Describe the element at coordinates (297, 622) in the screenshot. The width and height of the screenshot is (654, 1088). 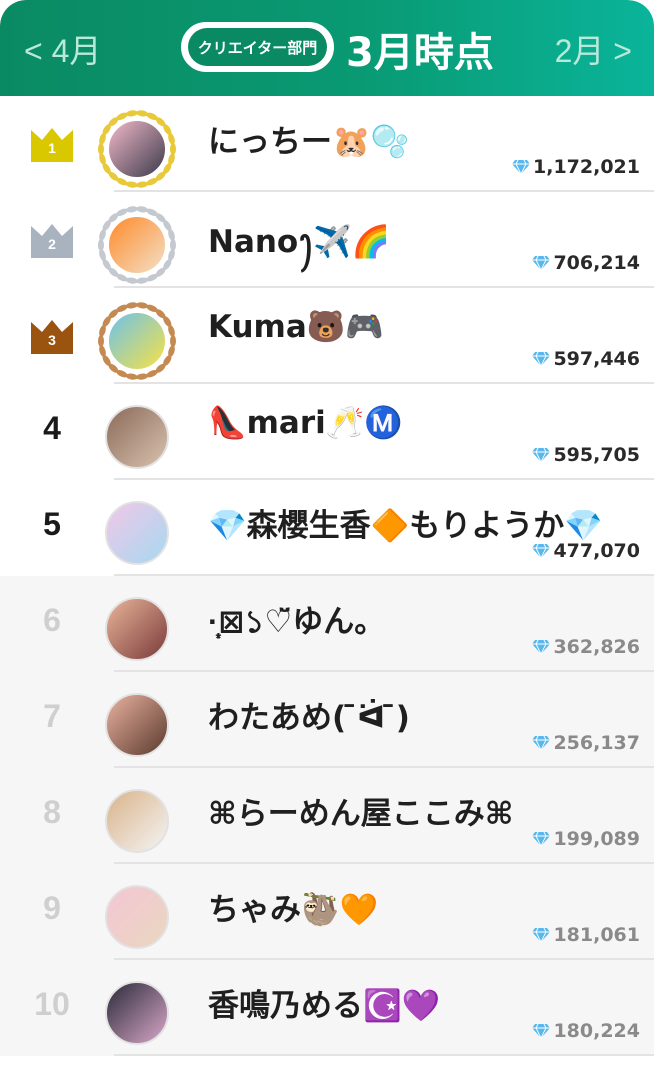
I see `creator-name: ·̩͙⊠১♡̆̈ゆん。` at that location.